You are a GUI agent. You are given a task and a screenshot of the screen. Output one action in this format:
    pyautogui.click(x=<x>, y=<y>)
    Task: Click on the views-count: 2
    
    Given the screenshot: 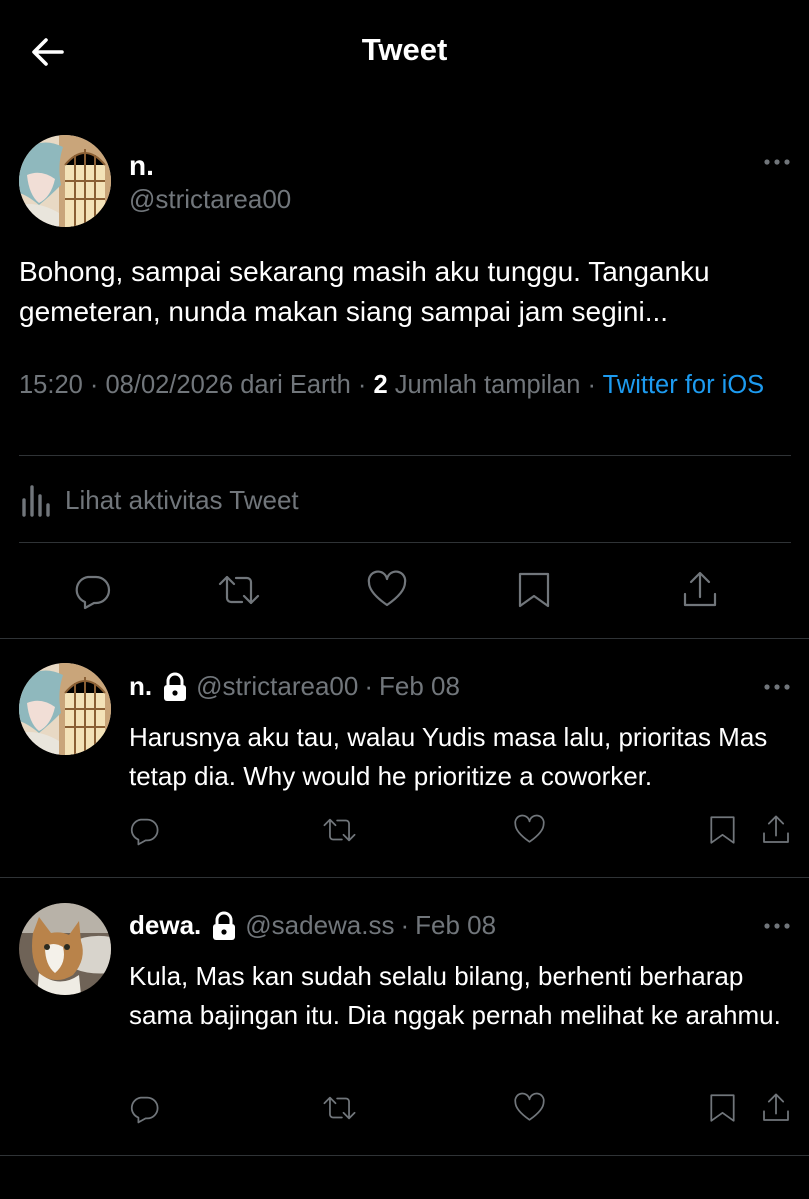 What is the action you would take?
    pyautogui.click(x=380, y=385)
    